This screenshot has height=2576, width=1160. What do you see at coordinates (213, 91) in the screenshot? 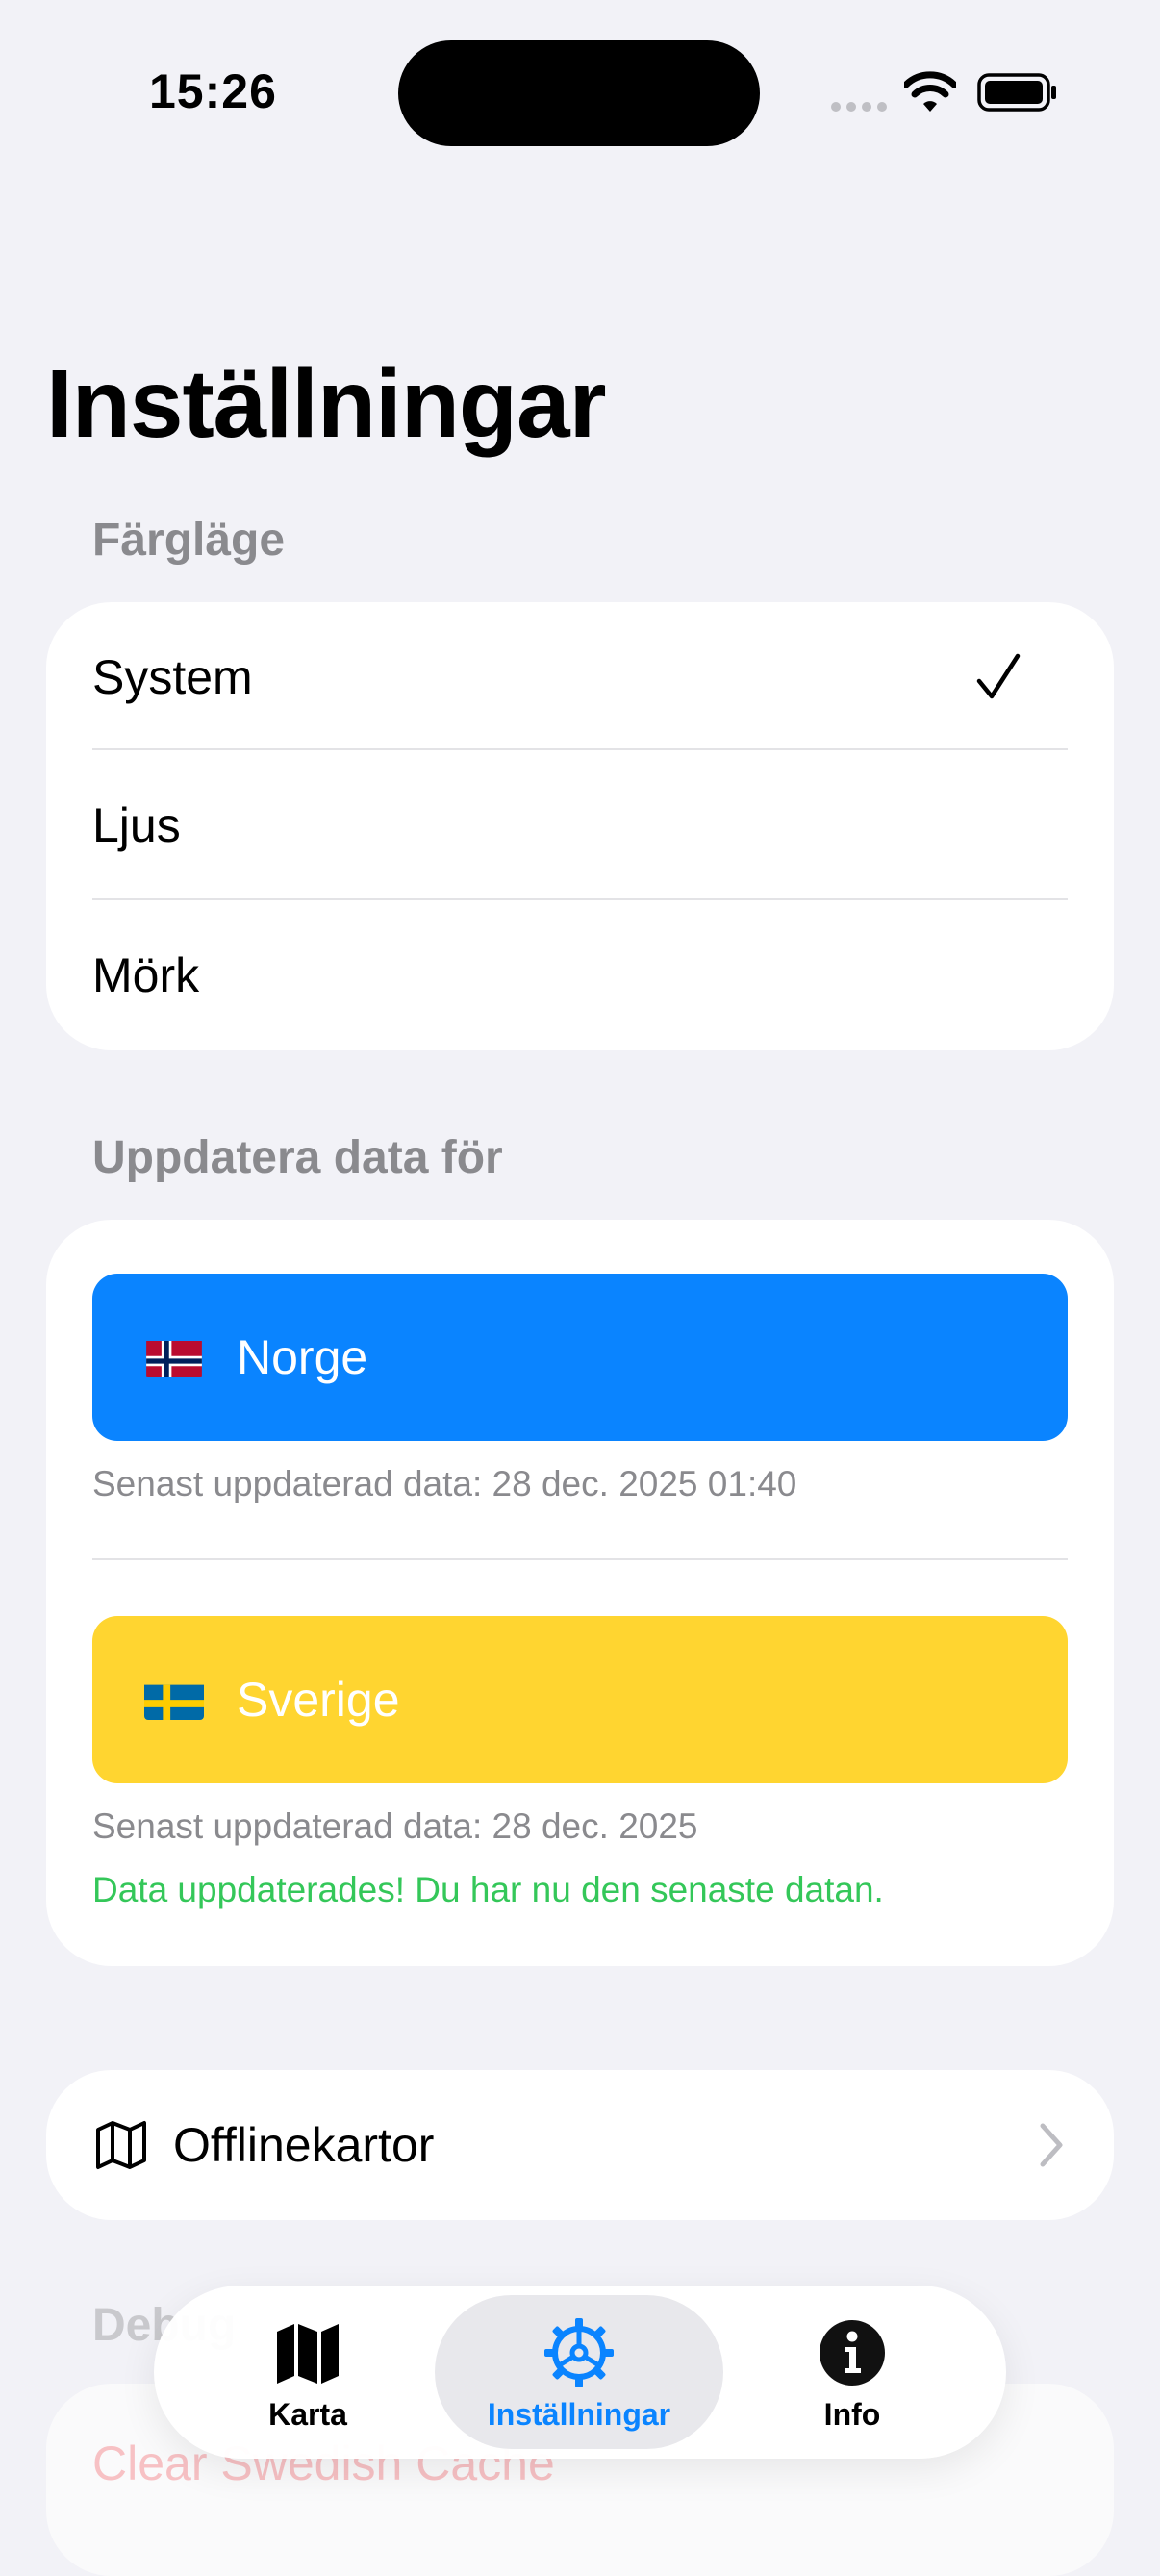
I see `status-time: 15:26` at bounding box center [213, 91].